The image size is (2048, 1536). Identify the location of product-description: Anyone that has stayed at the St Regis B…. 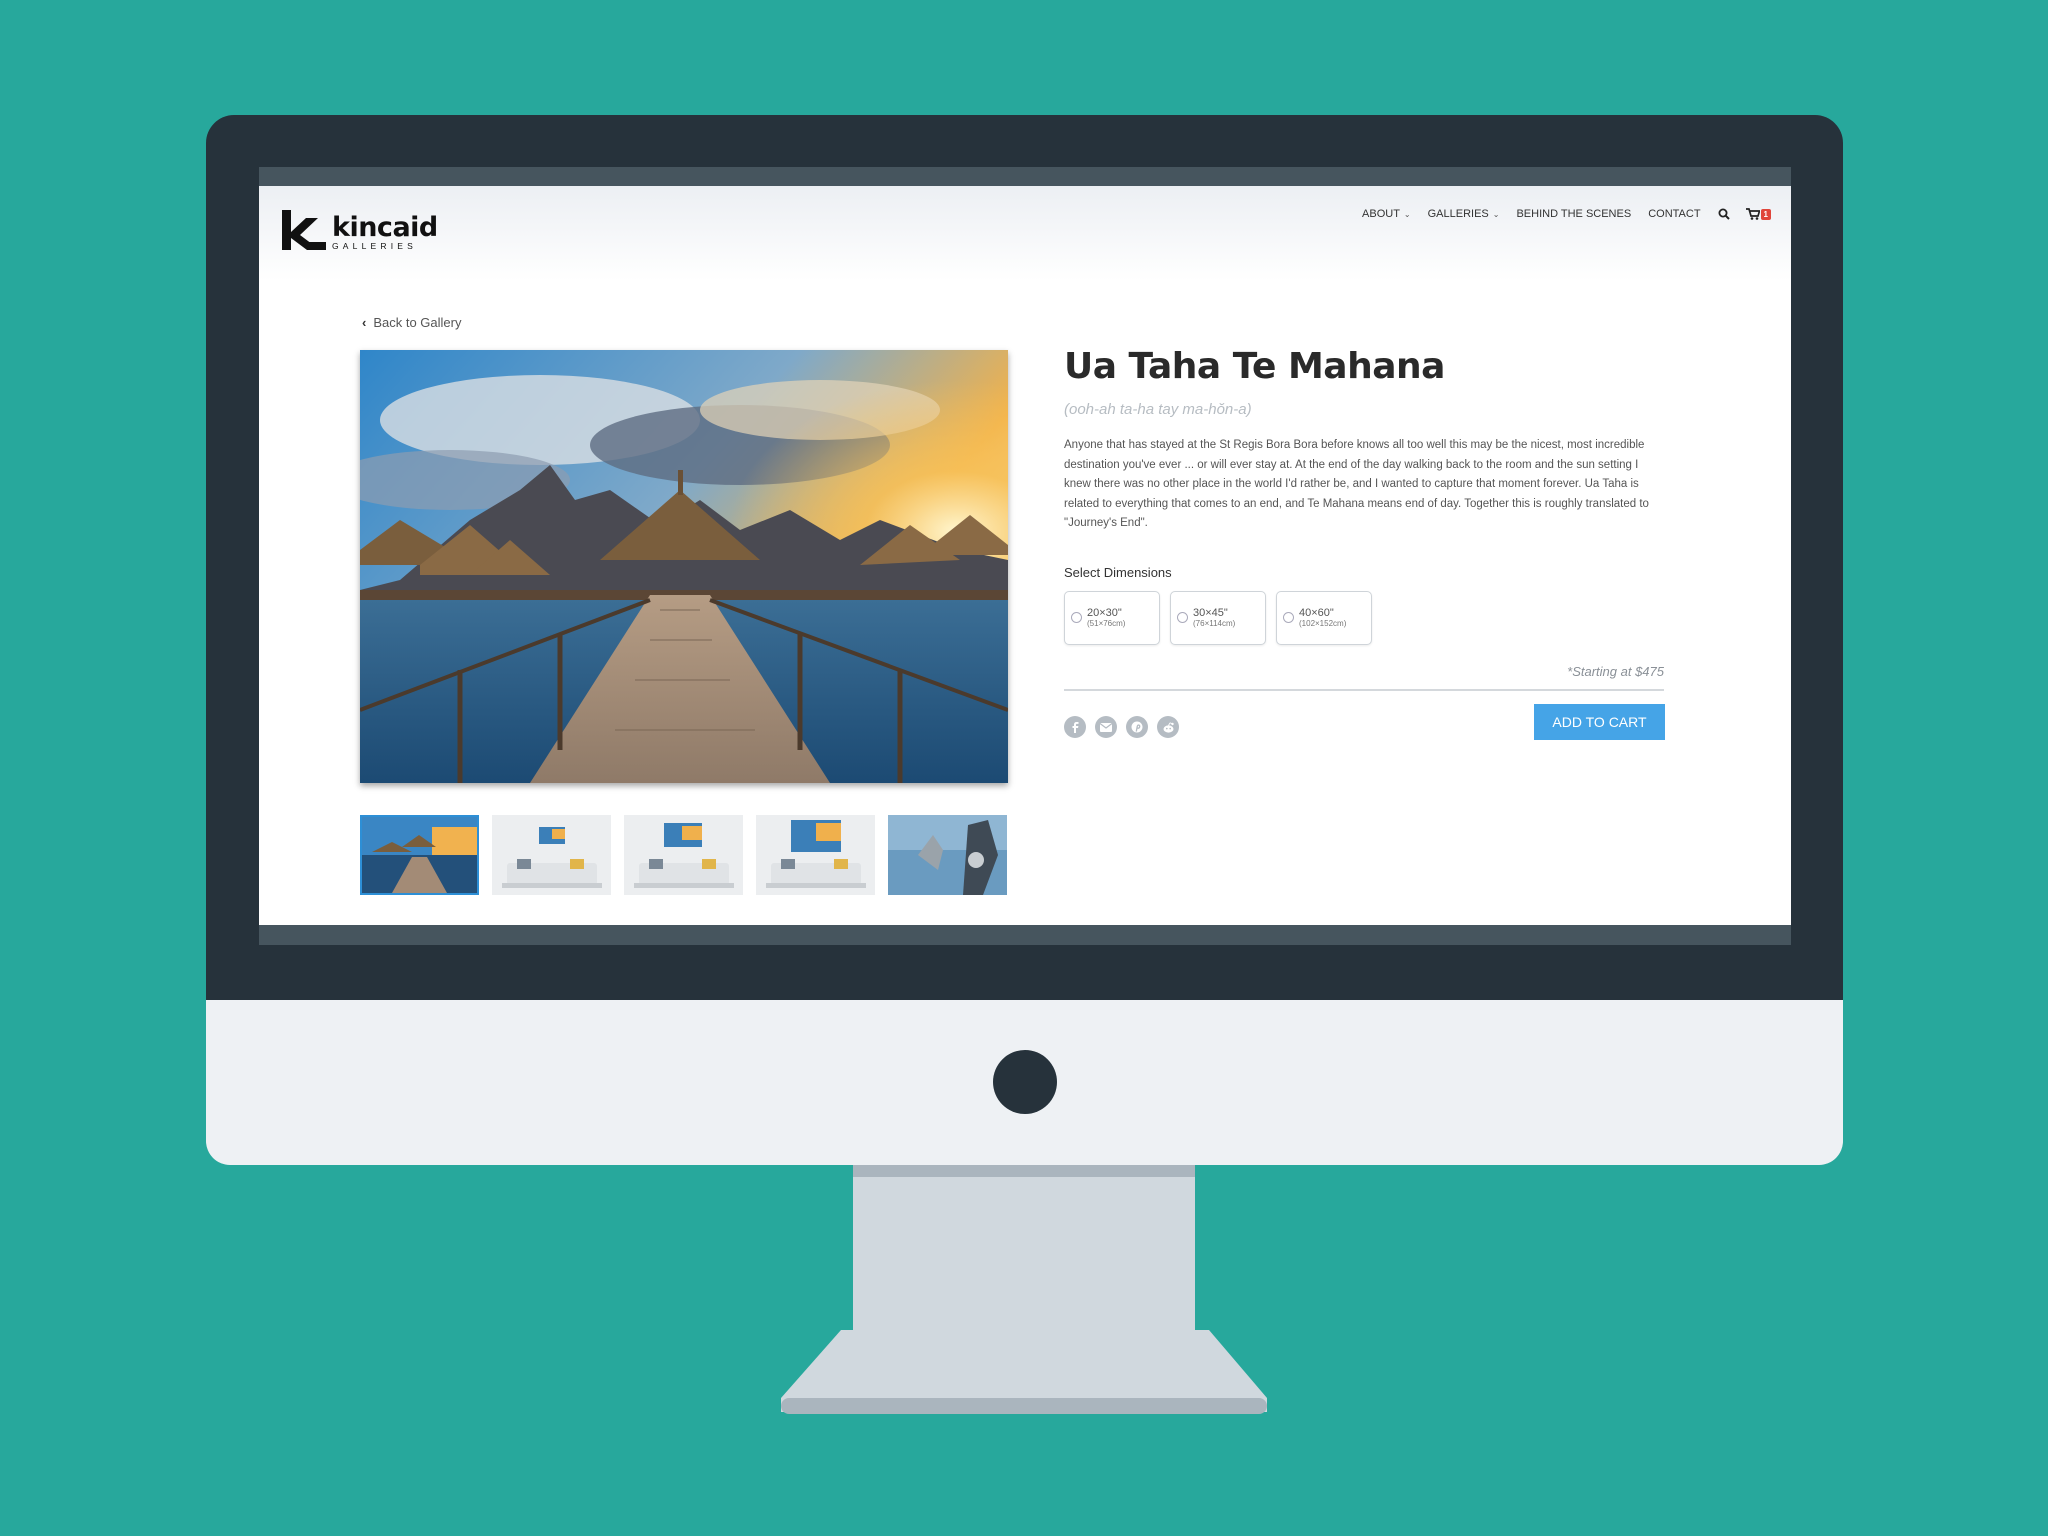
(1356, 484).